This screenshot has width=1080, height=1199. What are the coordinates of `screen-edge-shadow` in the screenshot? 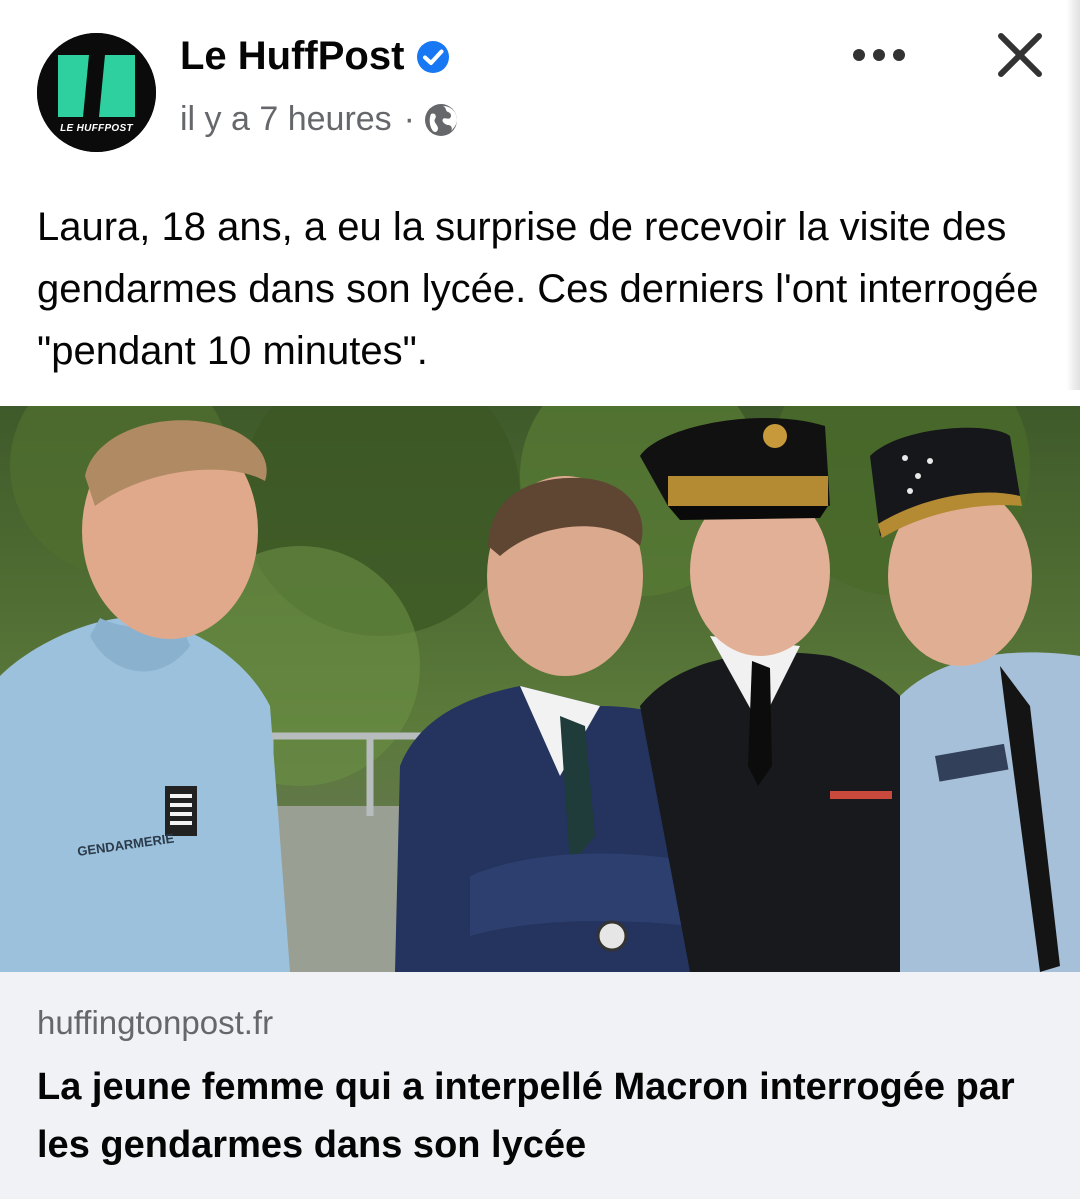 It's located at (1073, 195).